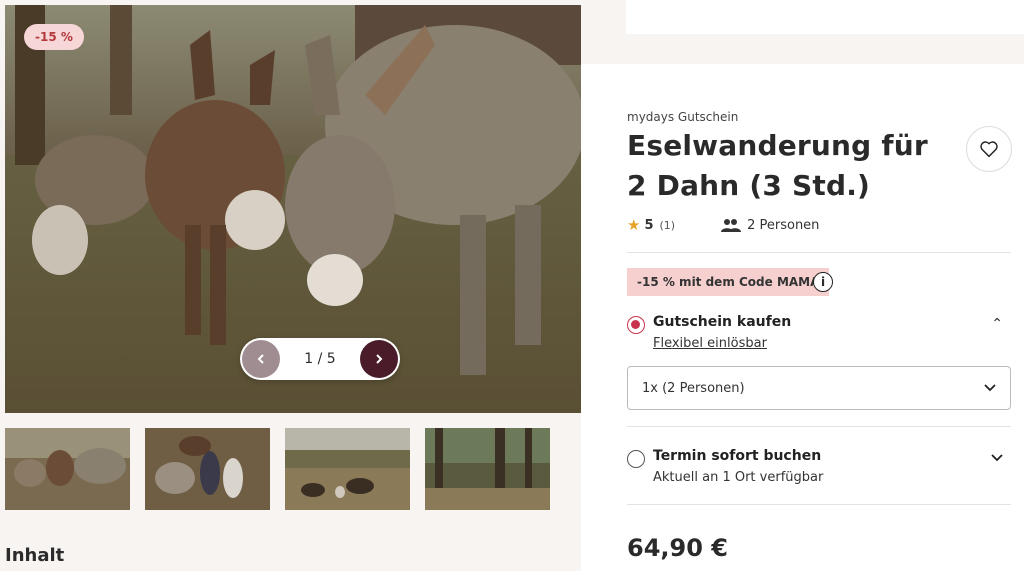 This screenshot has width=1024, height=571. Describe the element at coordinates (677, 548) in the screenshot. I see `product-price: 64,90 €` at that location.